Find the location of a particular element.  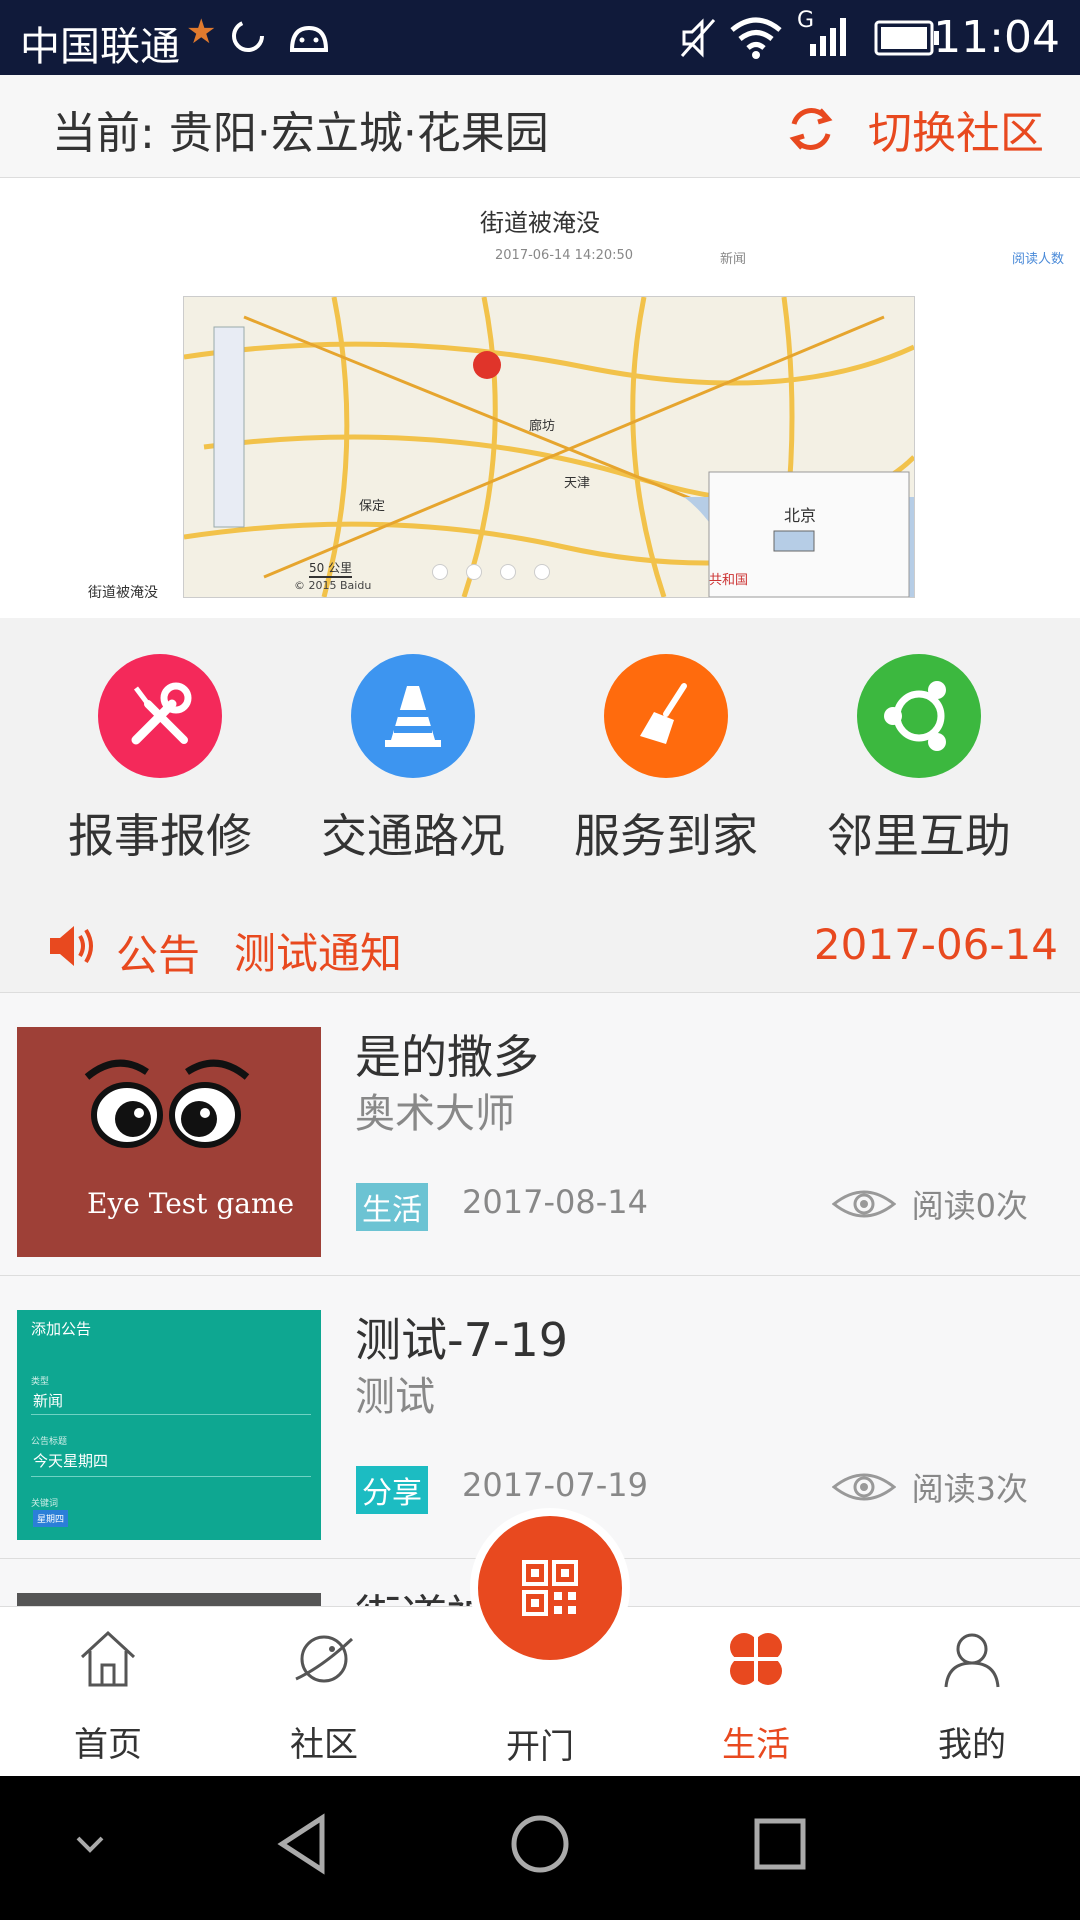

home-icon is located at coordinates (108, 1658).